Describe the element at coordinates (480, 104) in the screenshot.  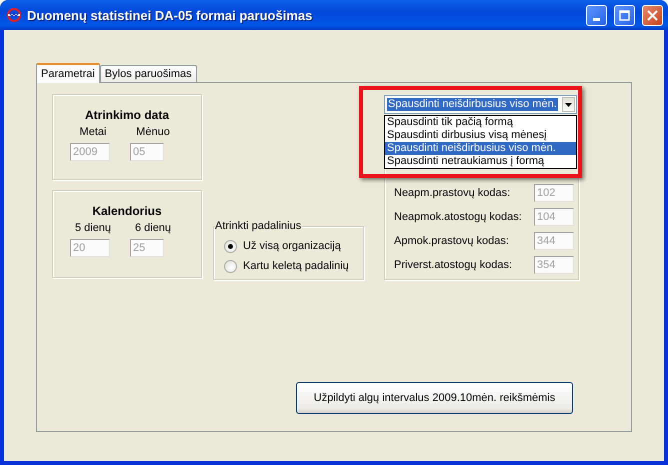
I see `dropdown: Spausdinti neišdirbusius viso mėn.` at that location.